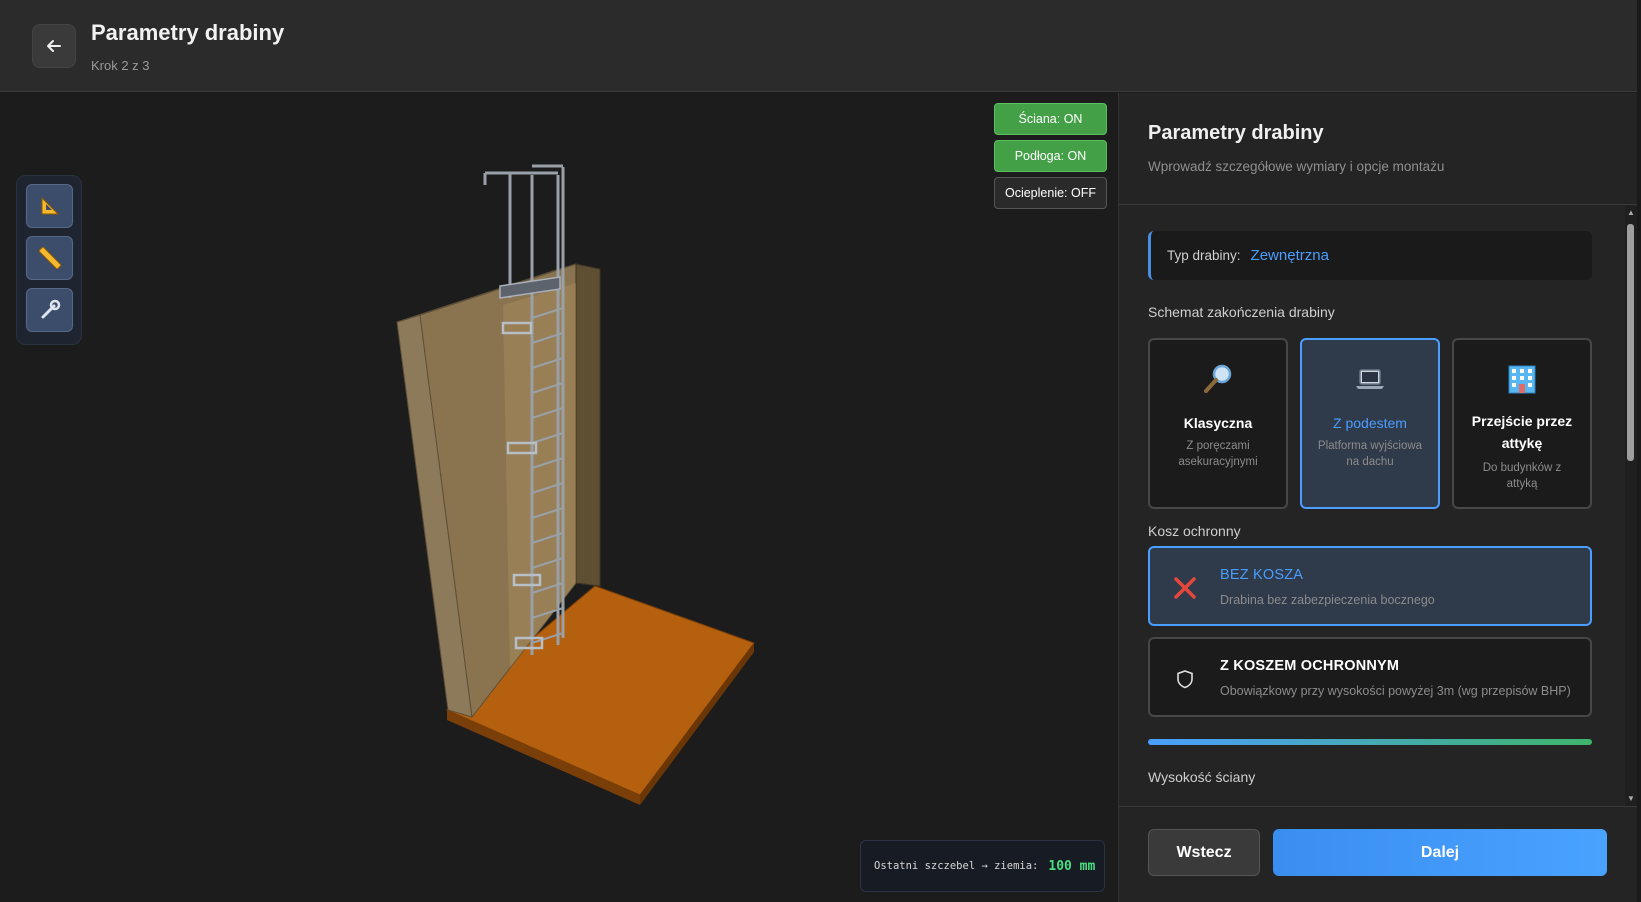 The height and width of the screenshot is (902, 1641). Describe the element at coordinates (1639, 451) in the screenshot. I see `window-edge` at that location.